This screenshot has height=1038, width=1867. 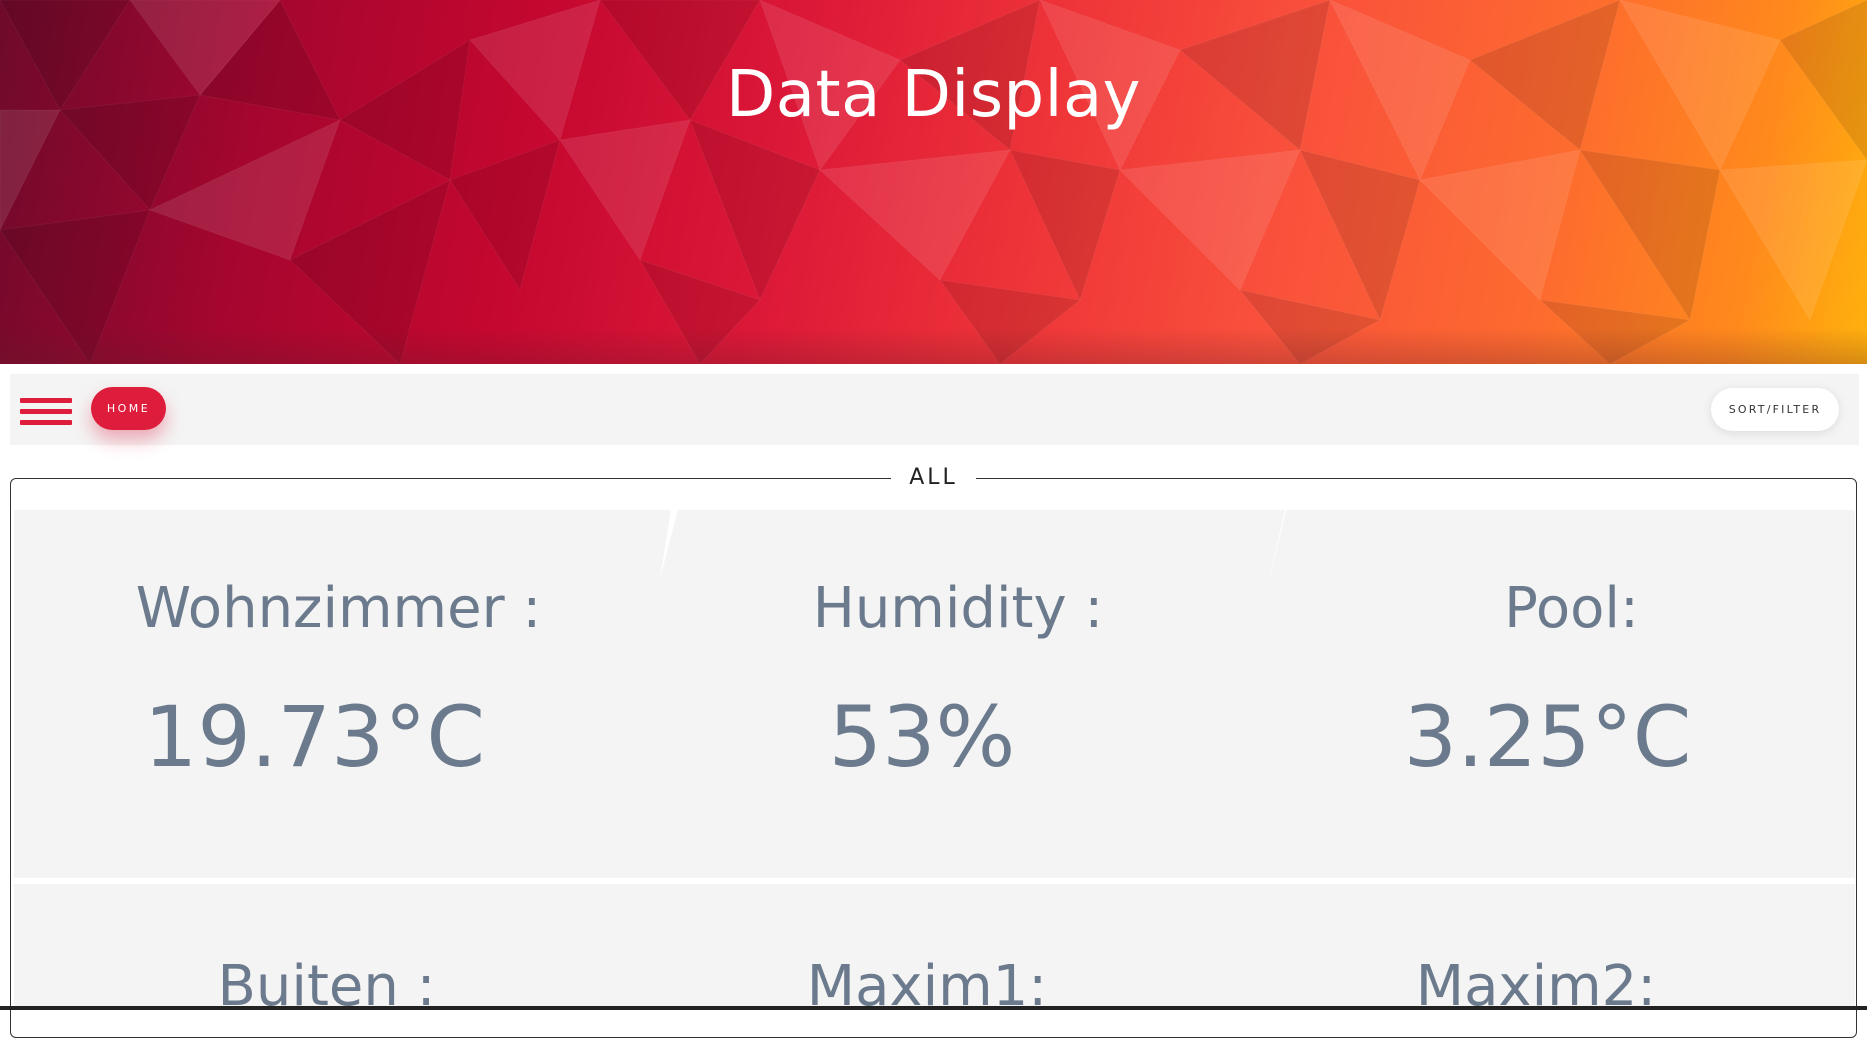 What do you see at coordinates (933, 1008) in the screenshot?
I see `window-bottom-edge` at bounding box center [933, 1008].